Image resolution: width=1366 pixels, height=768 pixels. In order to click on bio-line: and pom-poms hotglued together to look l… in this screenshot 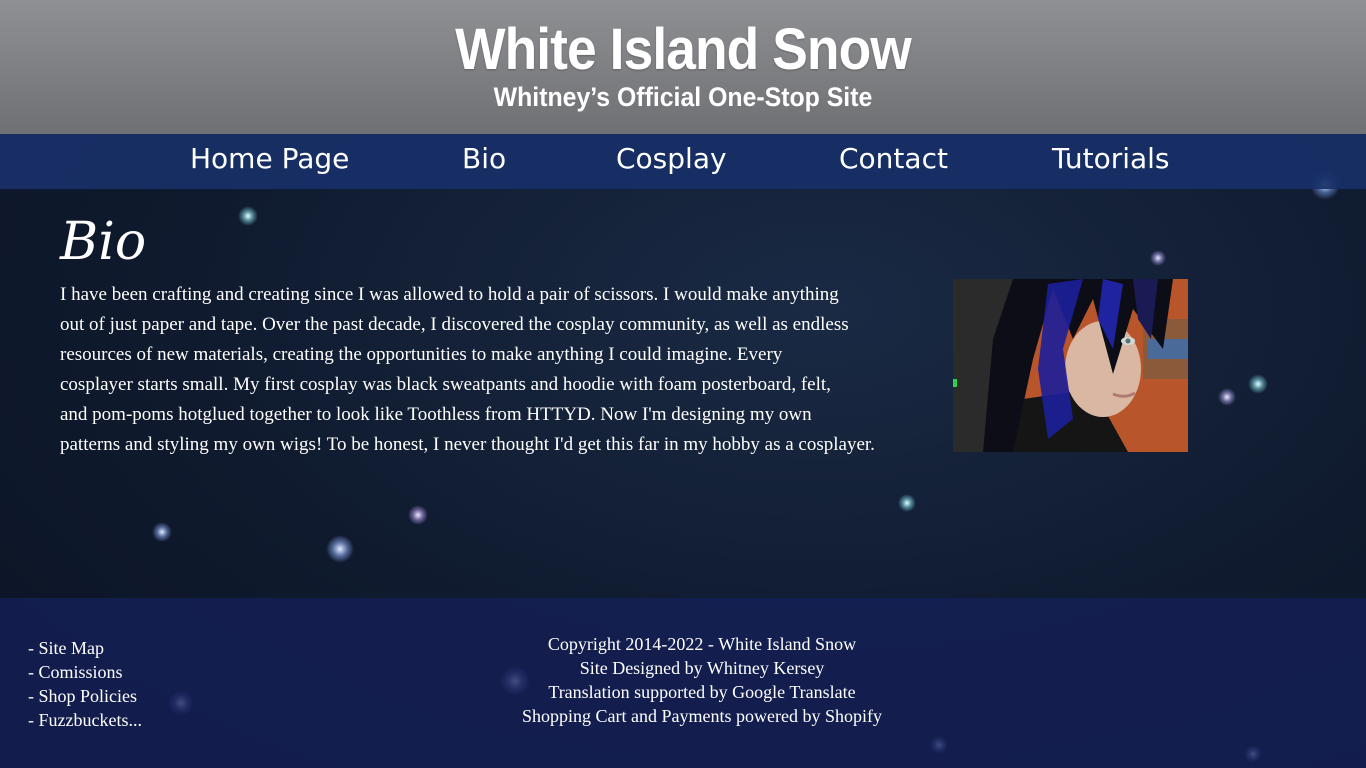, I will do `click(436, 414)`.